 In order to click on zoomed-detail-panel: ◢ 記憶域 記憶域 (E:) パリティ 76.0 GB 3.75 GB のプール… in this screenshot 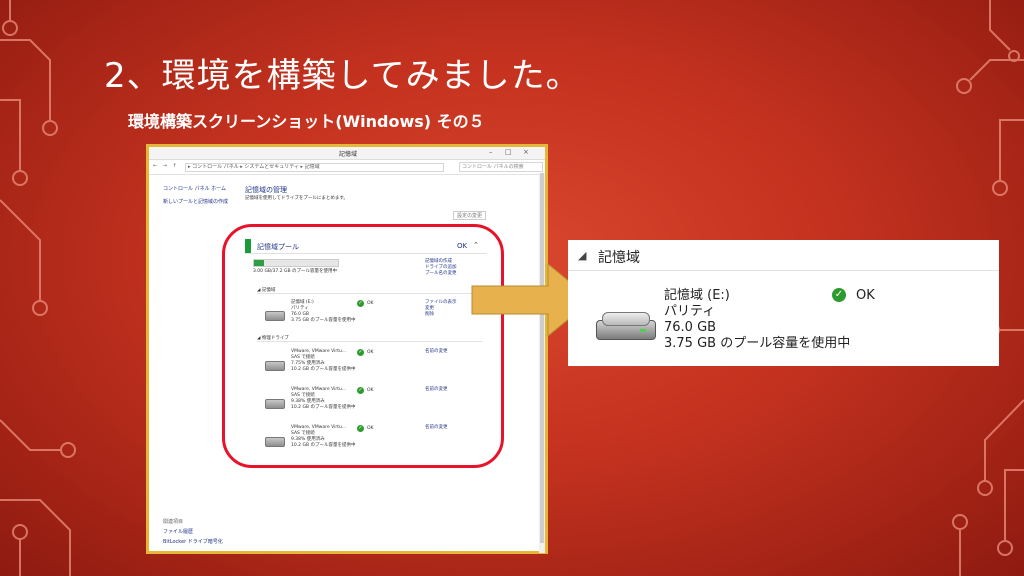, I will do `click(783, 303)`.